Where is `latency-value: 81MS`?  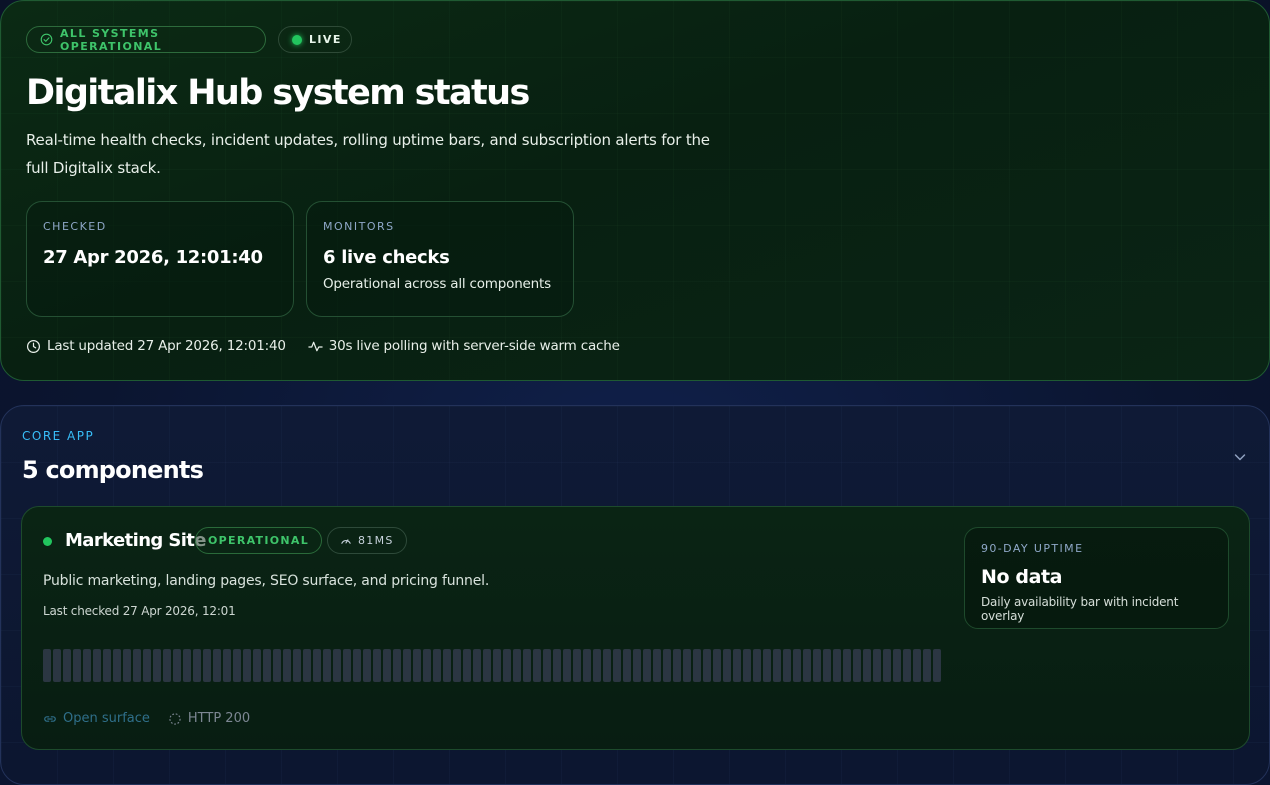
latency-value: 81MS is located at coordinates (376, 540).